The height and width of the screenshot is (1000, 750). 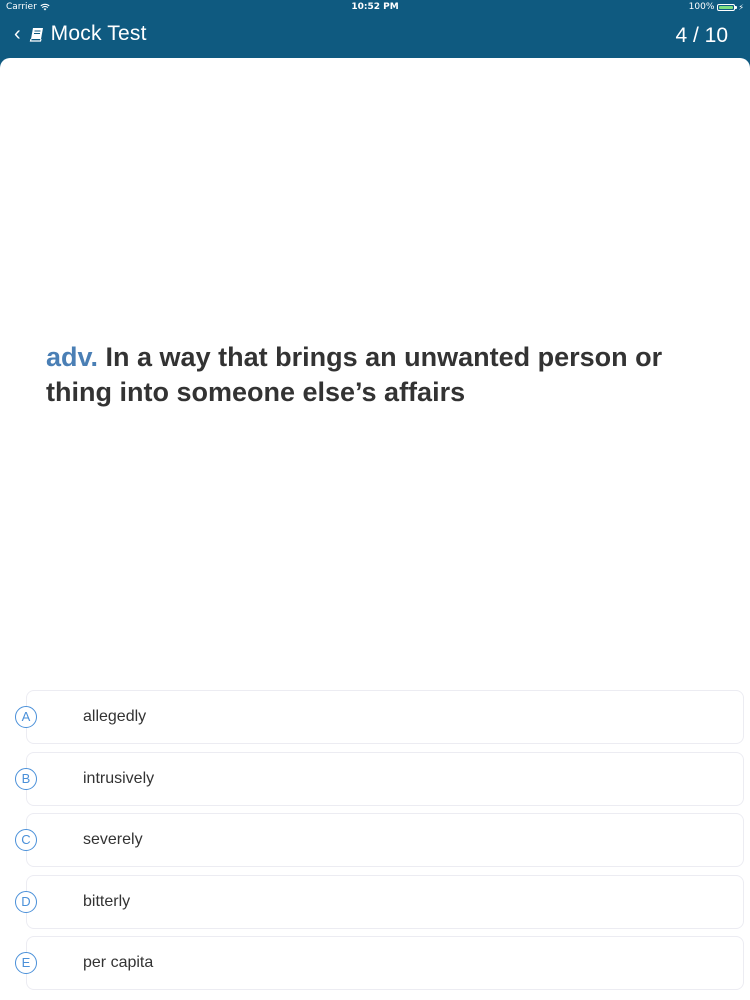 What do you see at coordinates (119, 778) in the screenshot?
I see `answer-label: intrusively` at bounding box center [119, 778].